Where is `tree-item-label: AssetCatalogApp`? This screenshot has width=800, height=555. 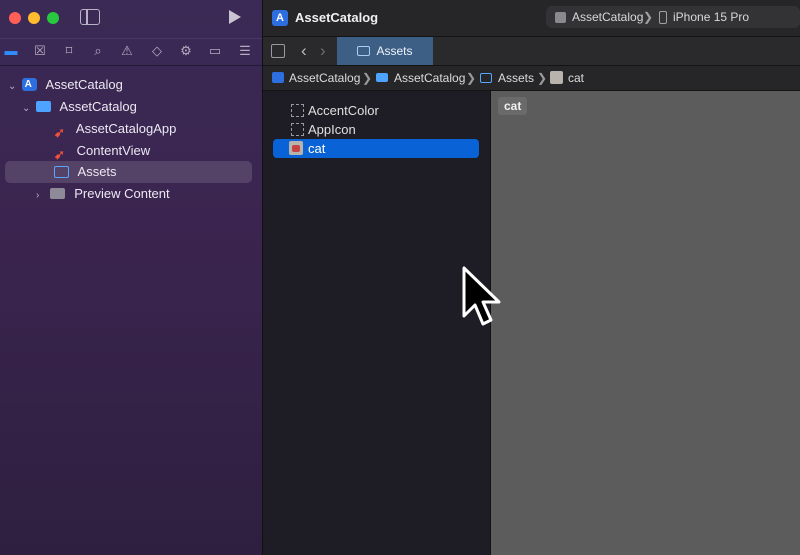
tree-item-label: AssetCatalogApp is located at coordinates (126, 128).